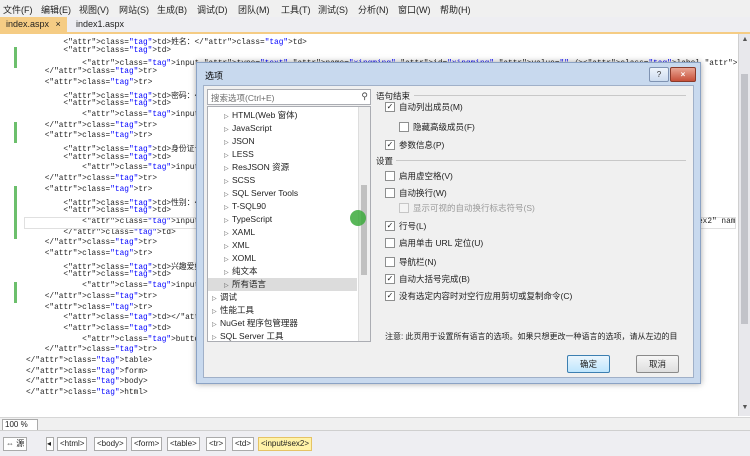 The height and width of the screenshot is (456, 750). What do you see at coordinates (254, 9) in the screenshot?
I see `menu-item: 团队(M)` at bounding box center [254, 9].